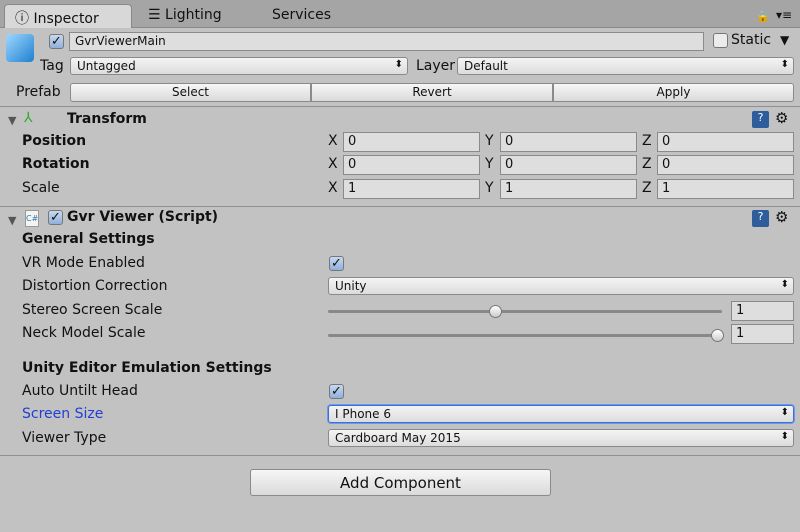 This screenshot has height=532, width=800. What do you see at coordinates (157, 15) in the screenshot?
I see `sliders-icon: ☰` at bounding box center [157, 15].